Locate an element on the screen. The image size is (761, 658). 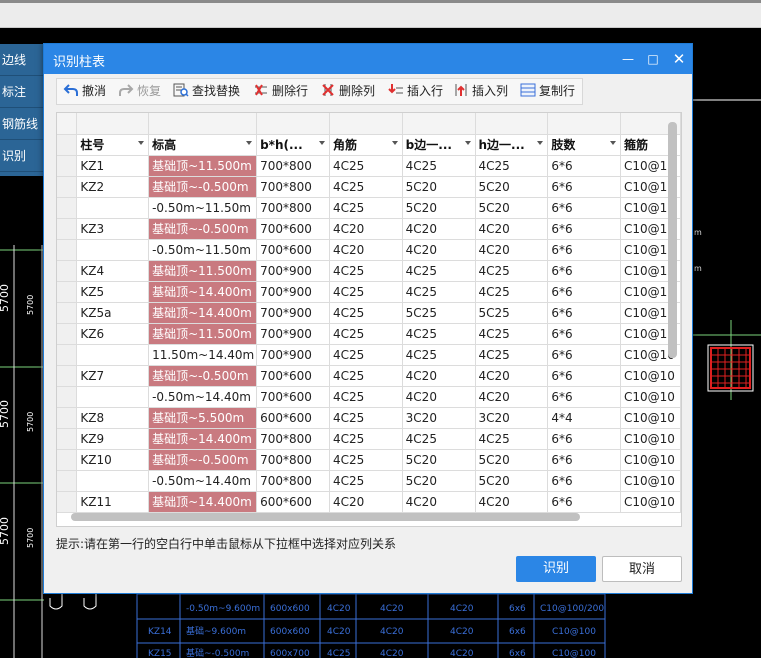
table-cell: 基础顶~5.500m is located at coordinates (203, 418).